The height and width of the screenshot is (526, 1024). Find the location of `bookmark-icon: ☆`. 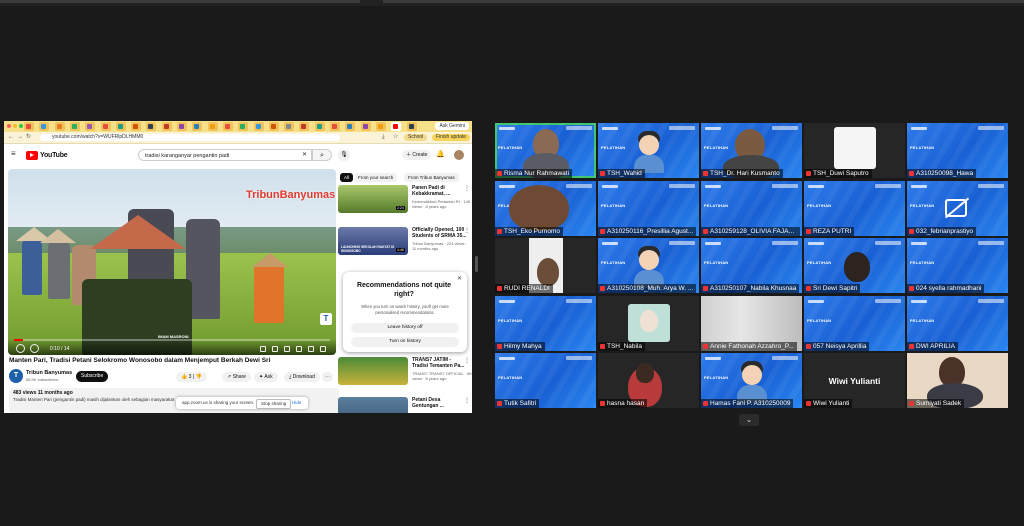

bookmark-icon: ☆ is located at coordinates (395, 137).